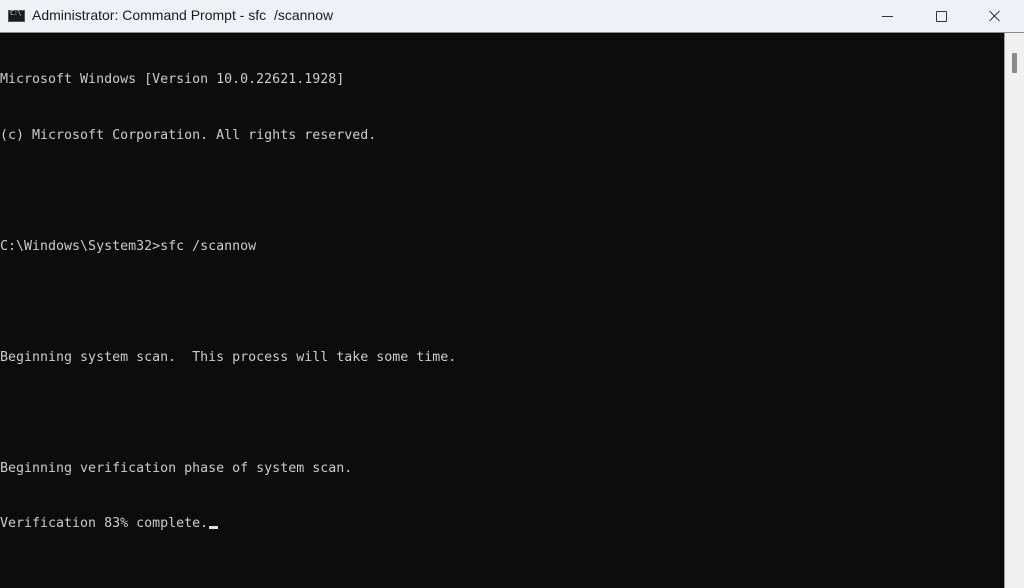 Image resolution: width=1024 pixels, height=588 pixels. Describe the element at coordinates (502, 524) in the screenshot. I see `console-line-current: Verification 83% complete.` at that location.